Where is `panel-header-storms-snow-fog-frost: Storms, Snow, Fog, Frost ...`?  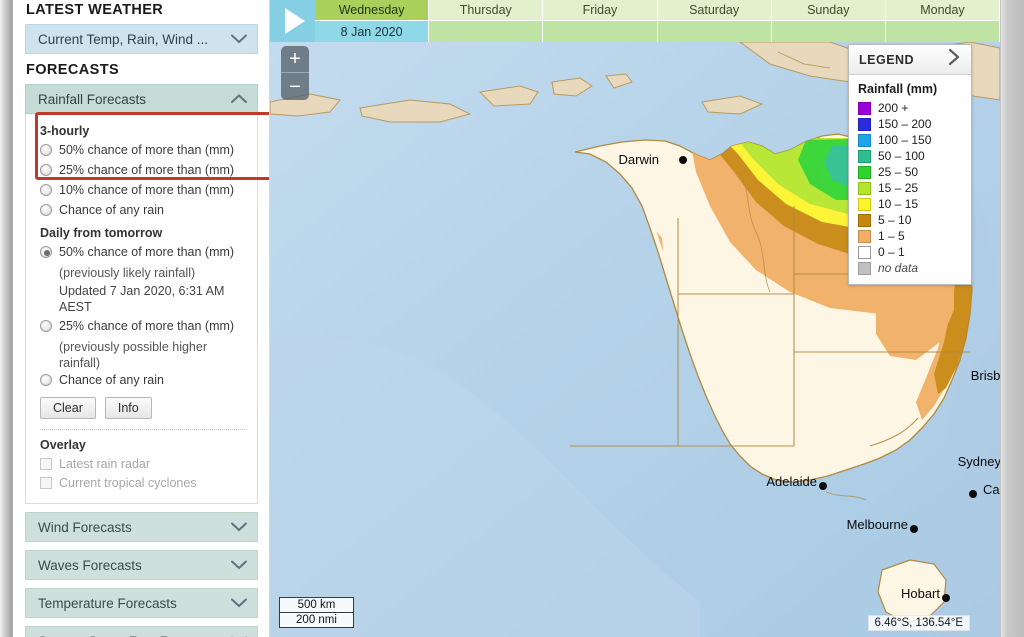
panel-header-storms-snow-fog-frost: Storms, Snow, Fog, Frost ... is located at coordinates (141, 631).